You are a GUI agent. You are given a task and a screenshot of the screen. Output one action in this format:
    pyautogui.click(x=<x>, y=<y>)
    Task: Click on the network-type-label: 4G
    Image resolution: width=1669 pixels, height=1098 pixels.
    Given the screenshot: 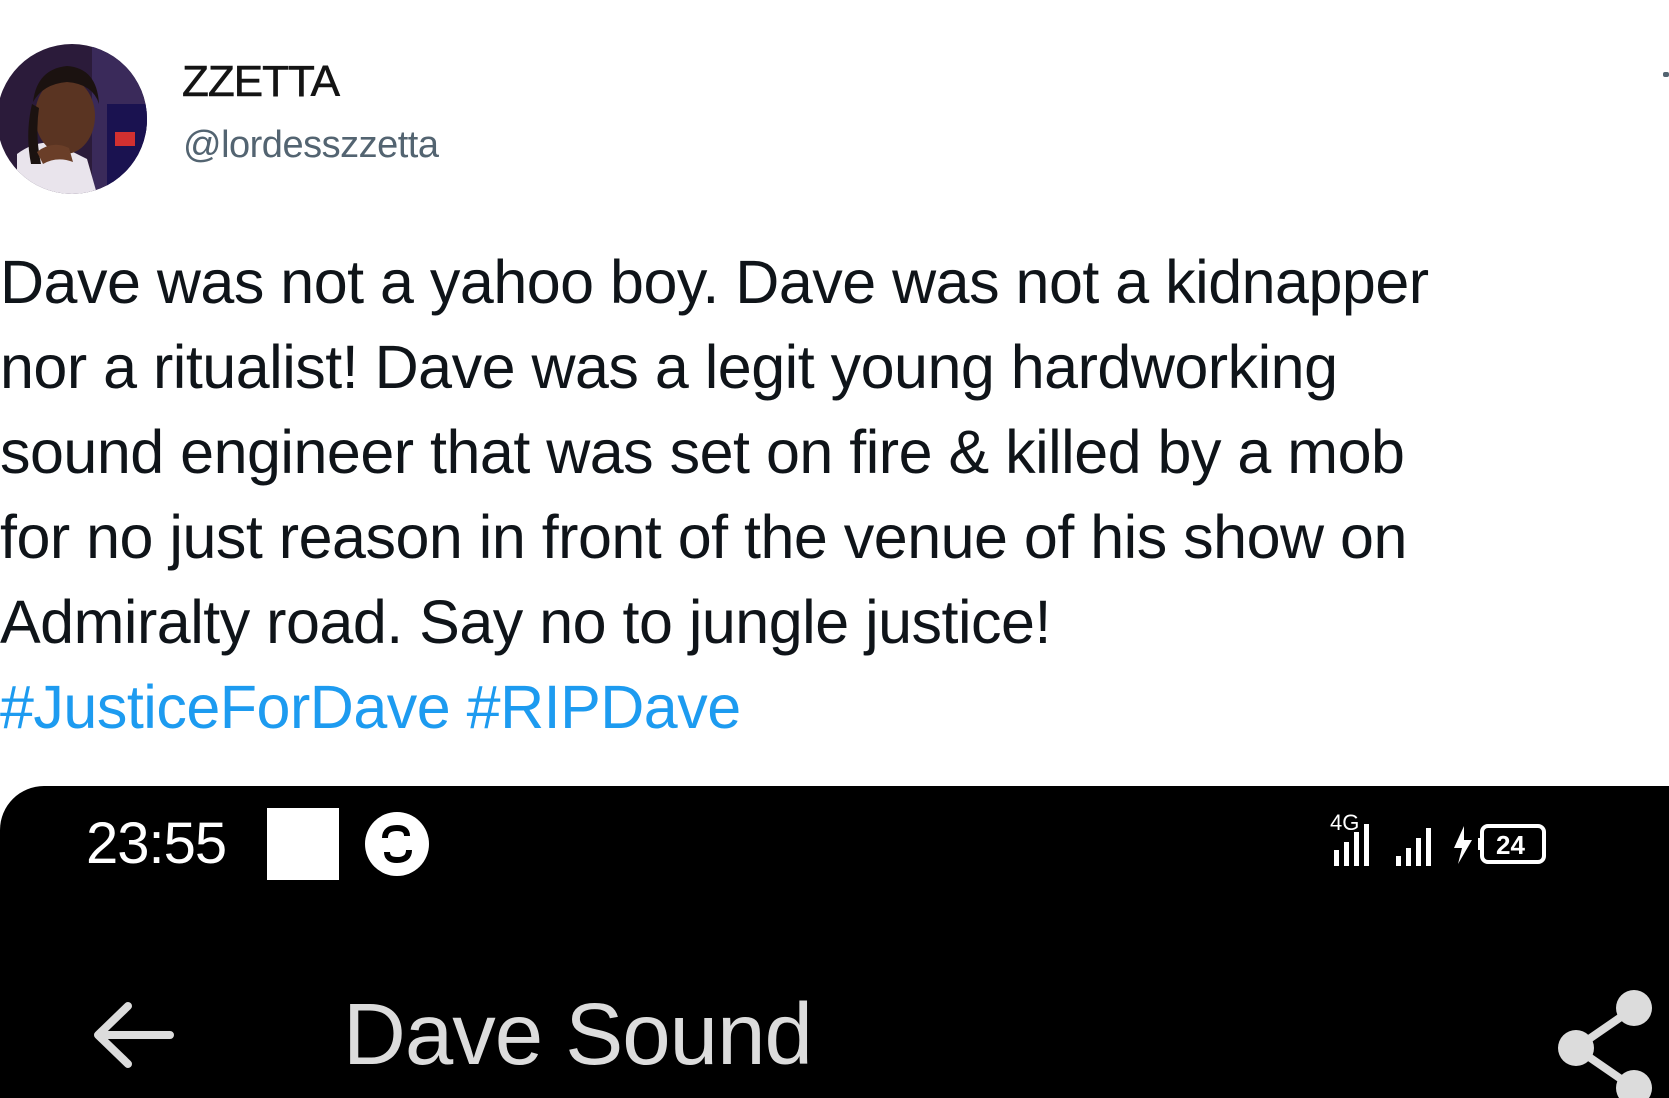 What is the action you would take?
    pyautogui.click(x=1344, y=822)
    